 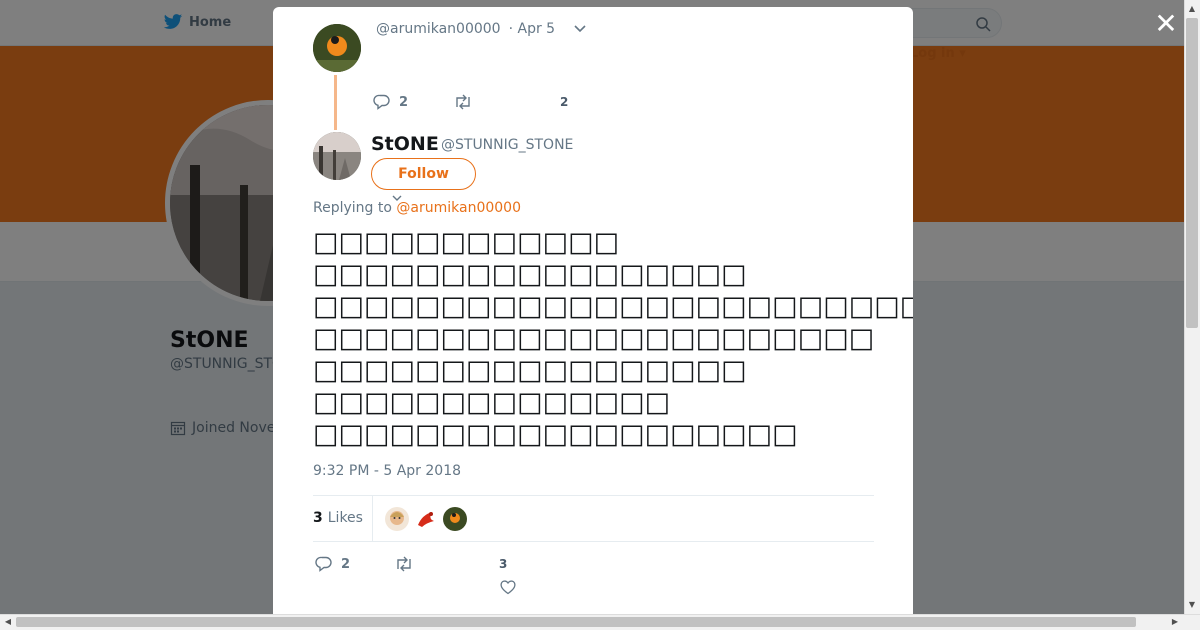 I want to click on close-icon: ✕, so click(x=1166, y=24).